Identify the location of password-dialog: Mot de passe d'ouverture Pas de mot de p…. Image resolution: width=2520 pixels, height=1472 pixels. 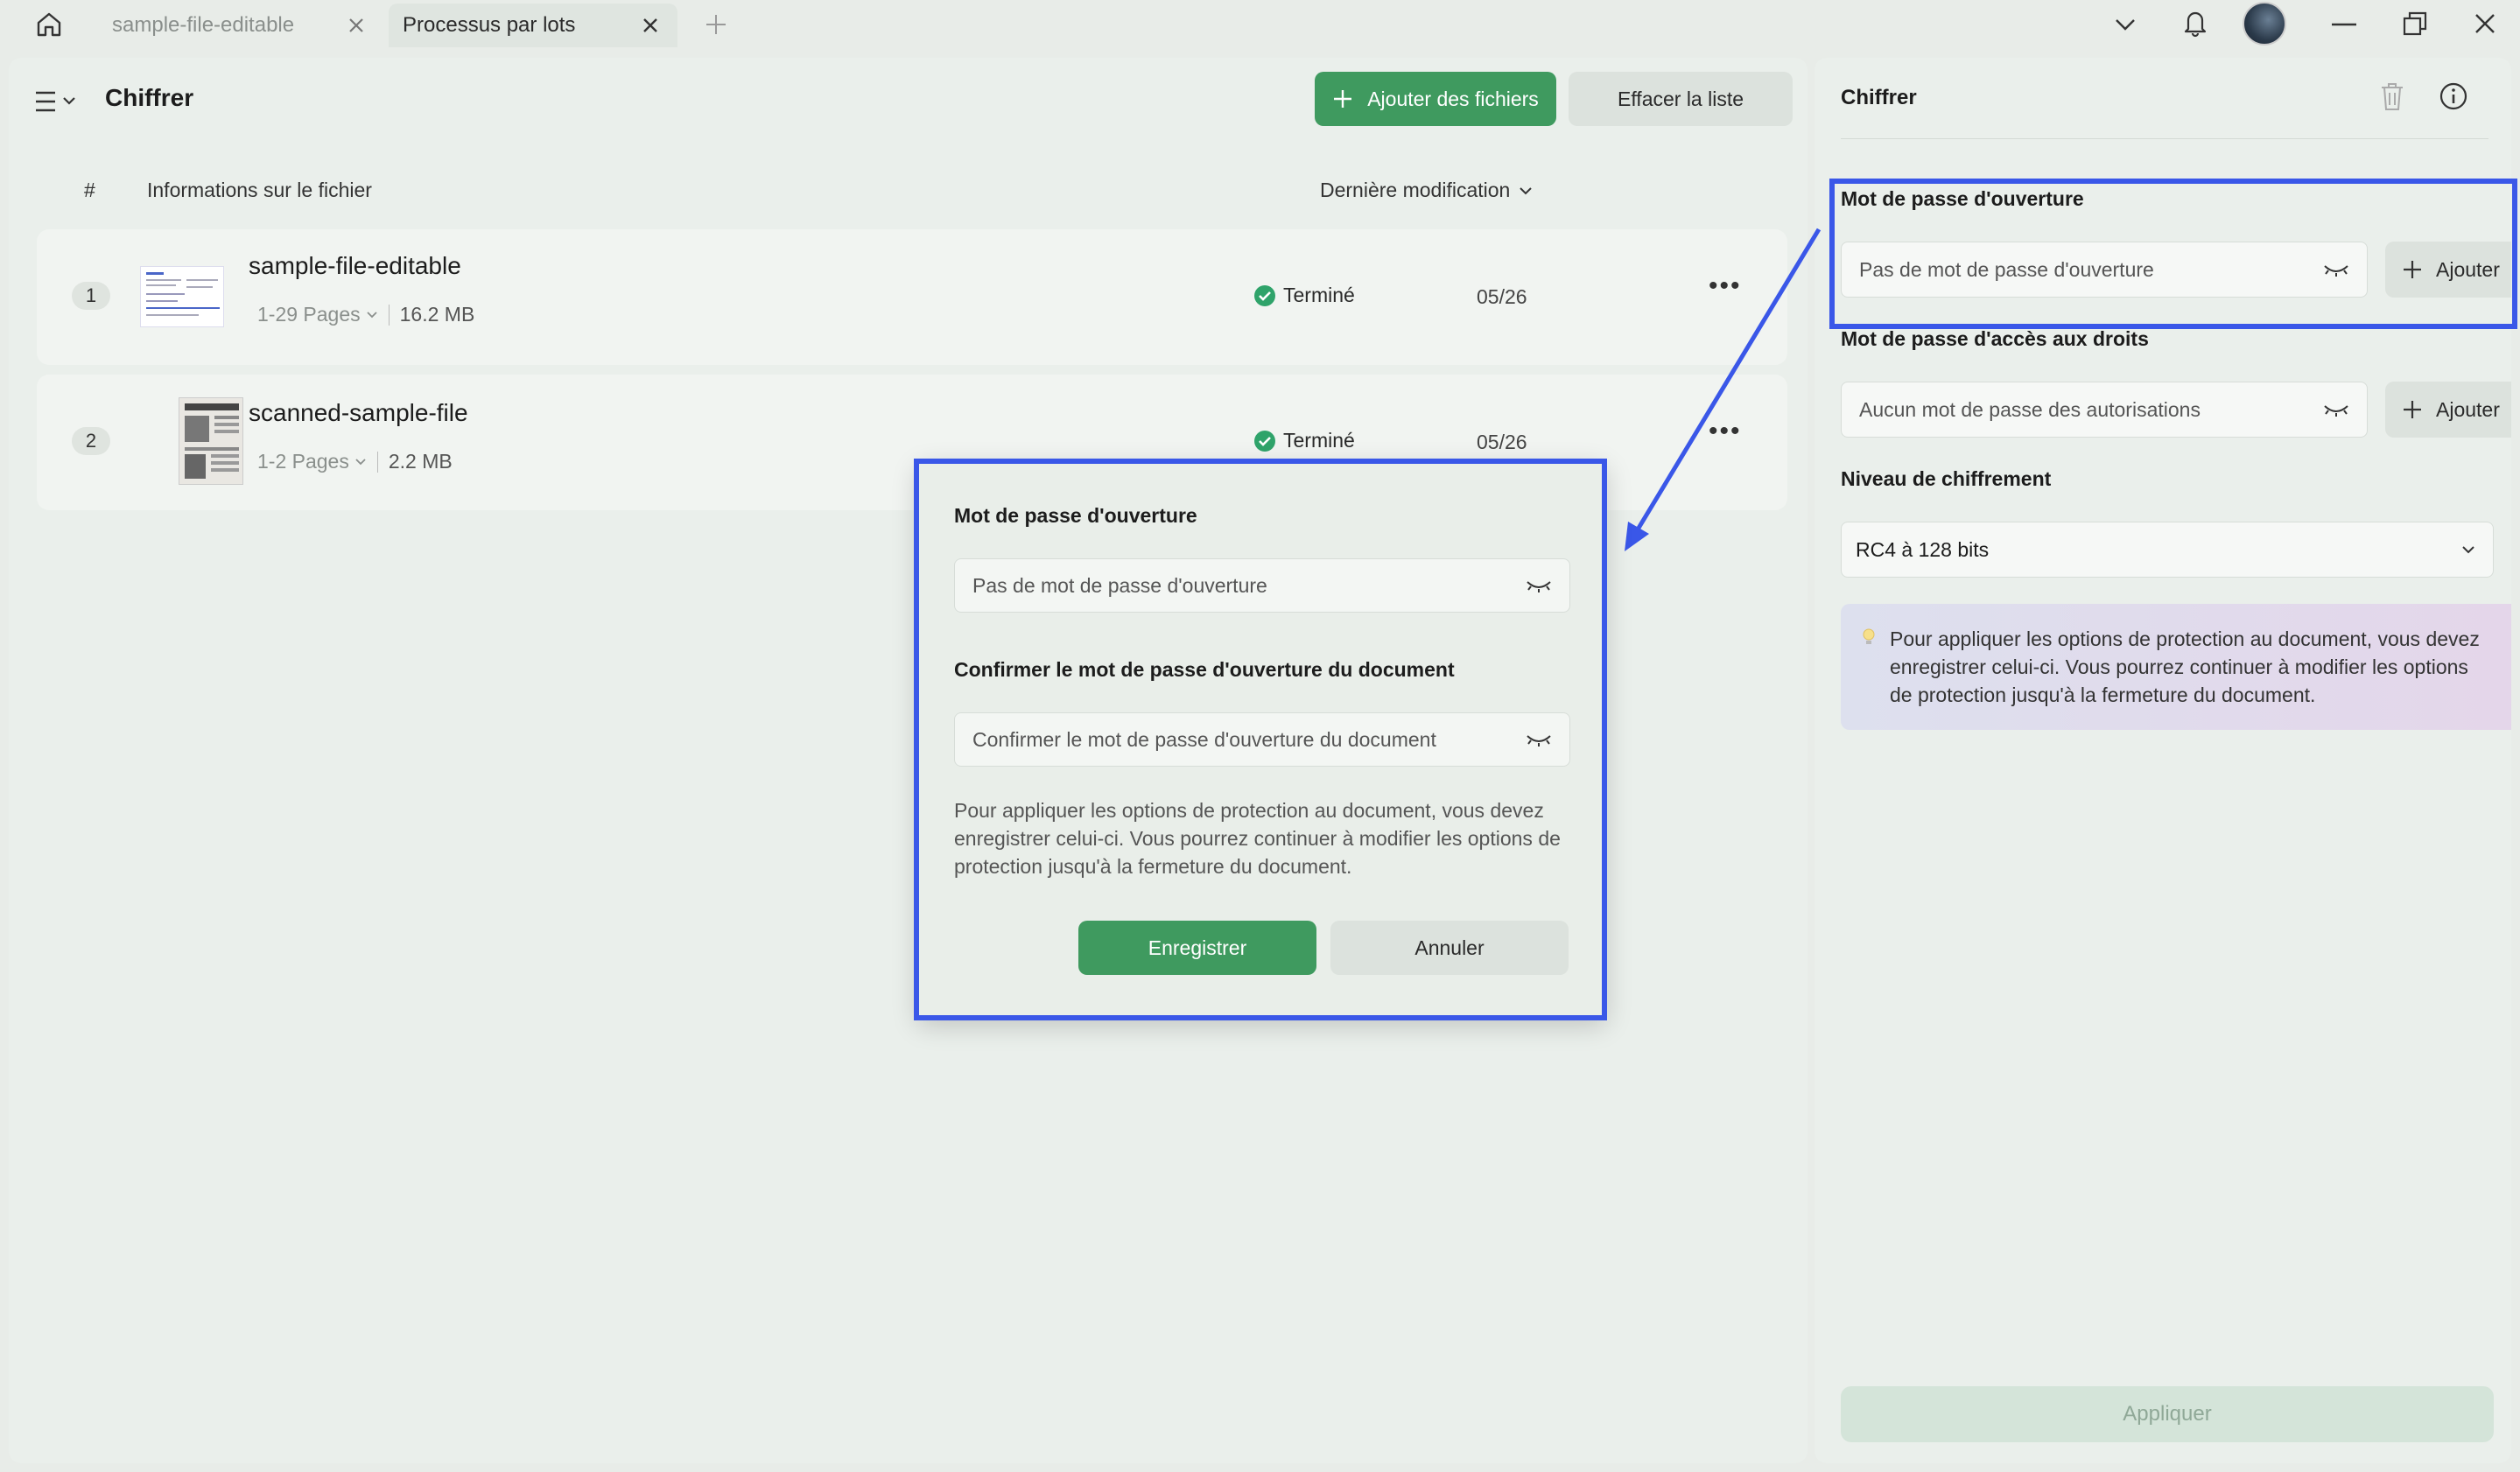
(1261, 741).